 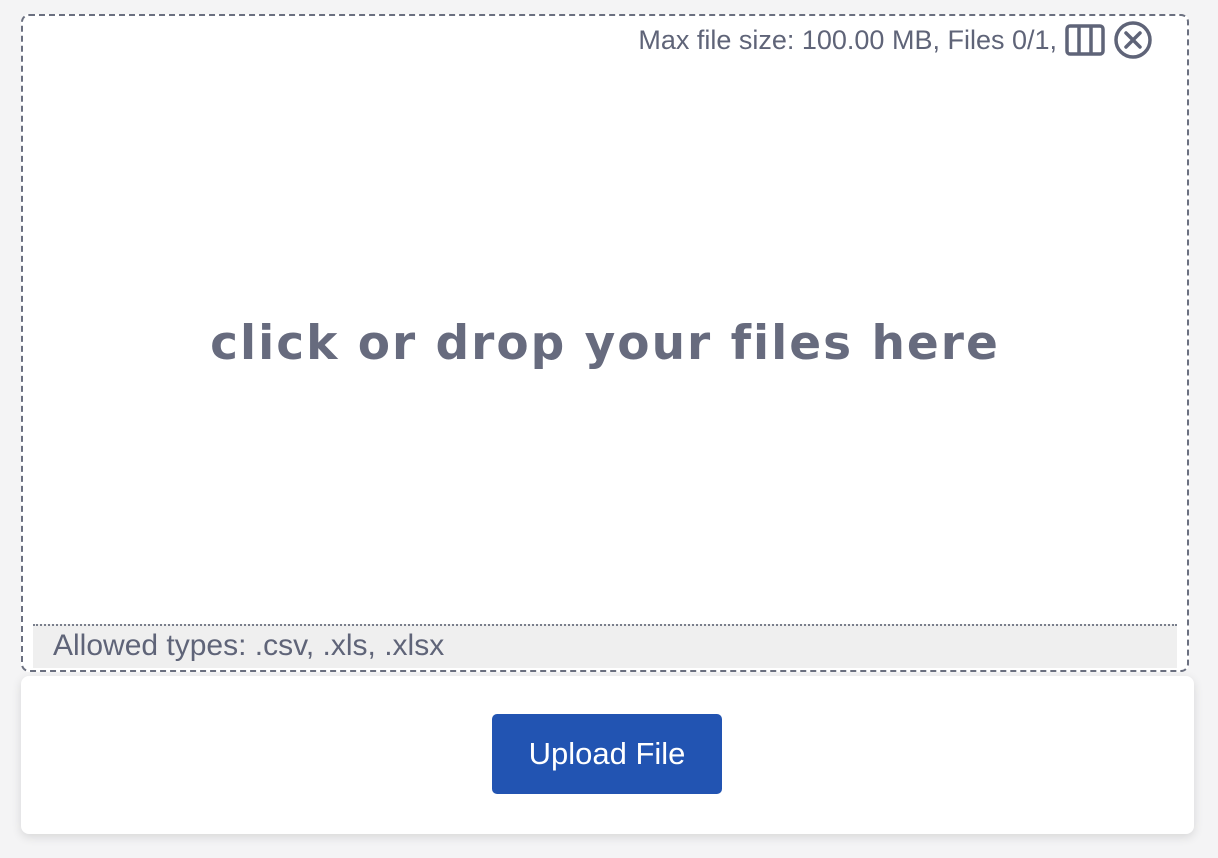 What do you see at coordinates (605, 646) in the screenshot?
I see `allowed-types-label: Allowed types: .csv, .xls, .xlsx` at bounding box center [605, 646].